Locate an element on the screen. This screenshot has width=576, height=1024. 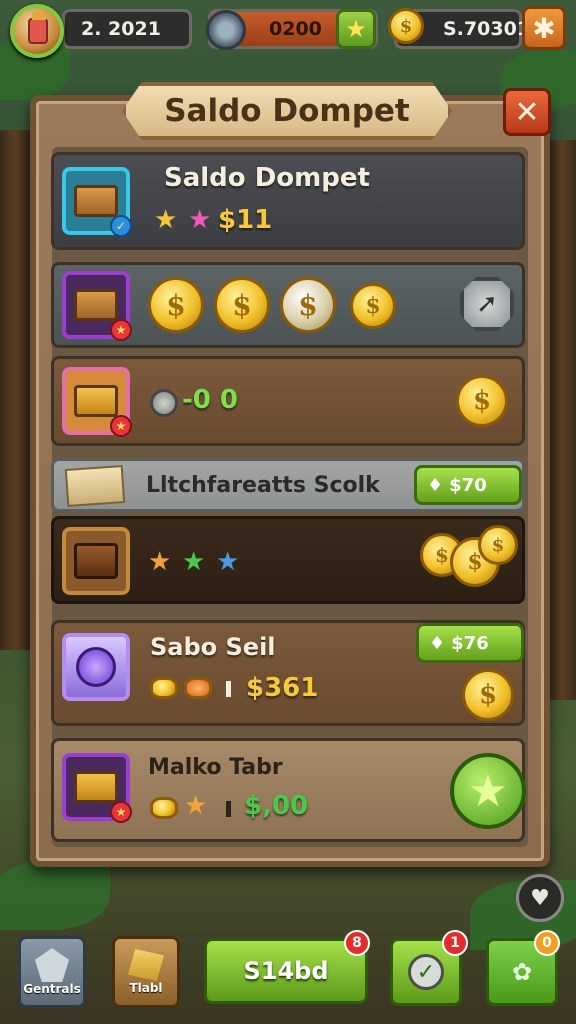
treasure-row: ★ -0 0 $ is located at coordinates (288, 401).